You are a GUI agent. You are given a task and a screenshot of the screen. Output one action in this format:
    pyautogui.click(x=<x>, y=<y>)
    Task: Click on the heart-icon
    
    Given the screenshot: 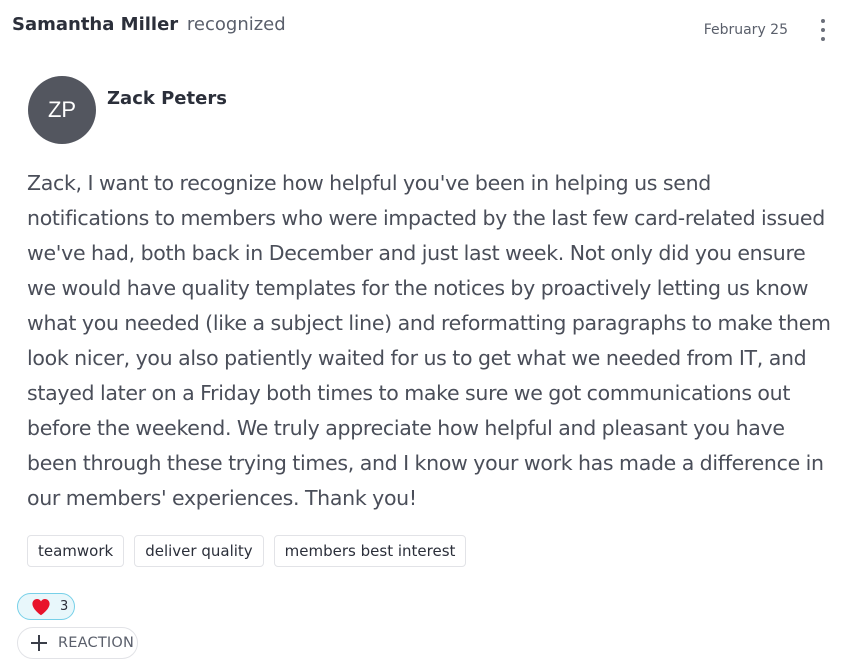 What is the action you would take?
    pyautogui.click(x=41, y=606)
    